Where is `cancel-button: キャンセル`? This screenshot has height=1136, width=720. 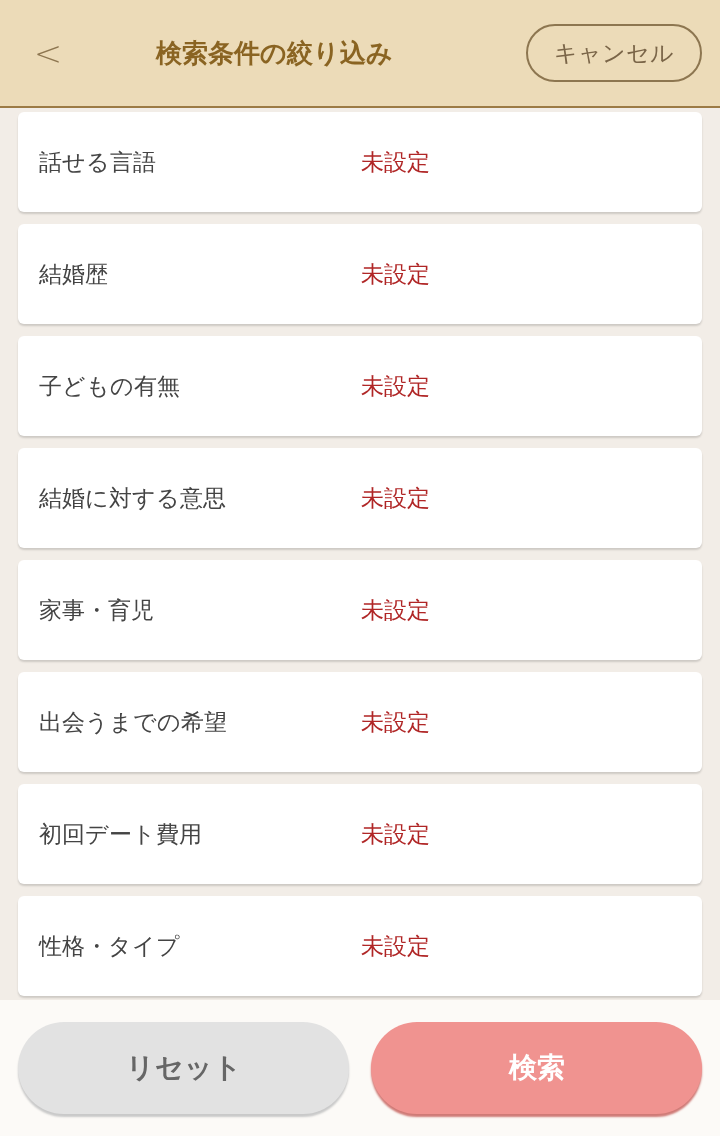
cancel-button: キャンセル is located at coordinates (614, 53).